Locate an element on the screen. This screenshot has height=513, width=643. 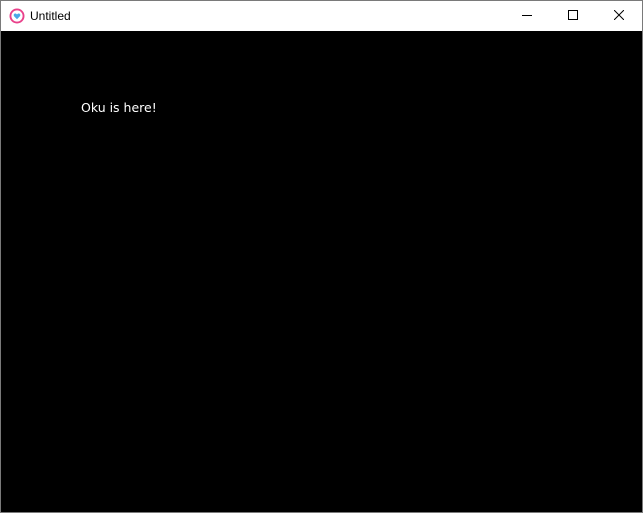
maximize-button is located at coordinates (573, 16).